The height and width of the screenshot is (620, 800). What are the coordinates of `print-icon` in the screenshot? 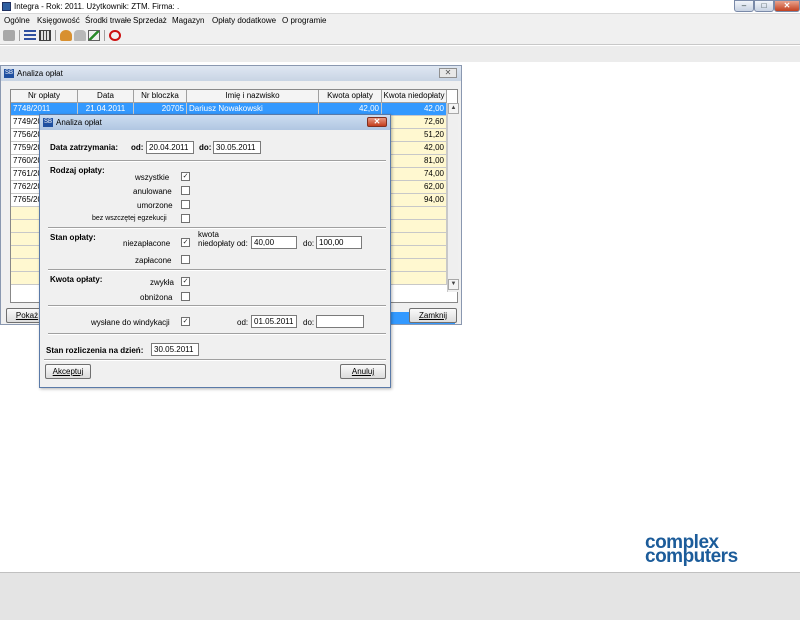 It's located at (9, 35).